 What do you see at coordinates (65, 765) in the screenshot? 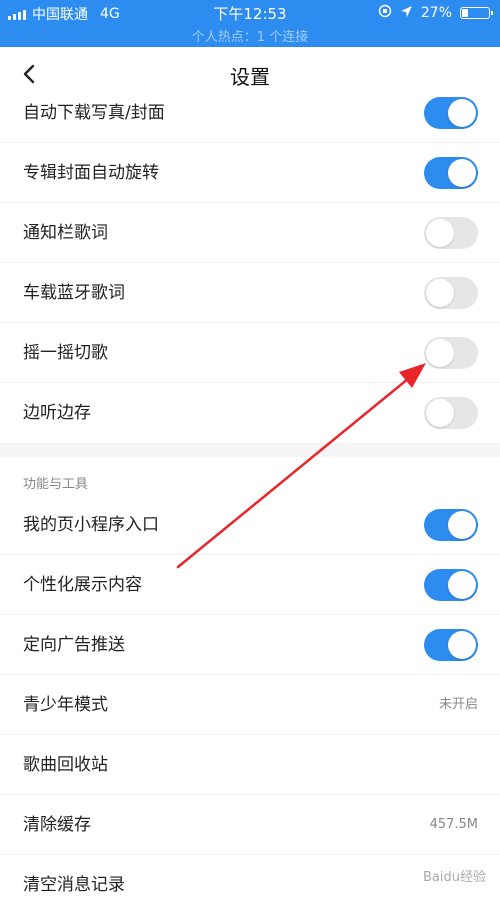
I see `setting-label: 歌曲回收站` at bounding box center [65, 765].